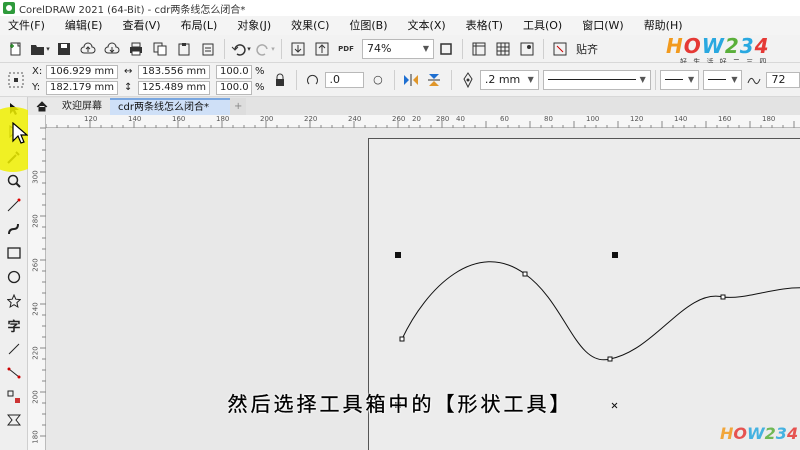  What do you see at coordinates (416, 119) in the screenshot?
I see `ruler-label: 20` at bounding box center [416, 119].